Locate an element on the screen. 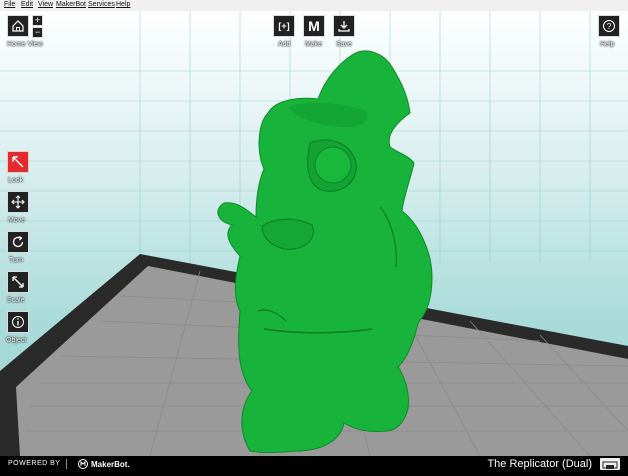  scale-tool-label: Scale is located at coordinates (16, 300).